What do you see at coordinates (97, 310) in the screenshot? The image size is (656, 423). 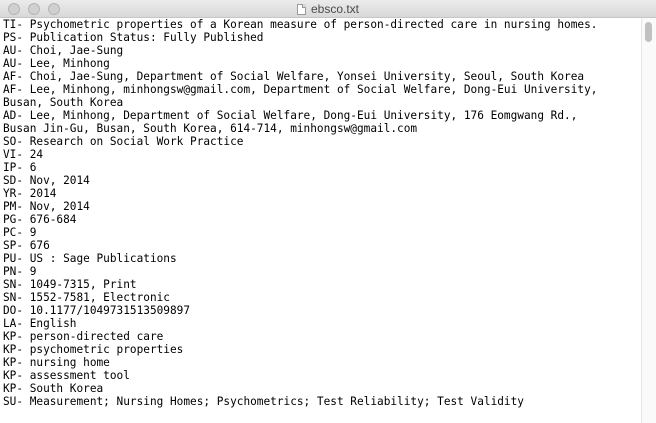 I see `text-line: DO- 10.1177/1049731513509897` at bounding box center [97, 310].